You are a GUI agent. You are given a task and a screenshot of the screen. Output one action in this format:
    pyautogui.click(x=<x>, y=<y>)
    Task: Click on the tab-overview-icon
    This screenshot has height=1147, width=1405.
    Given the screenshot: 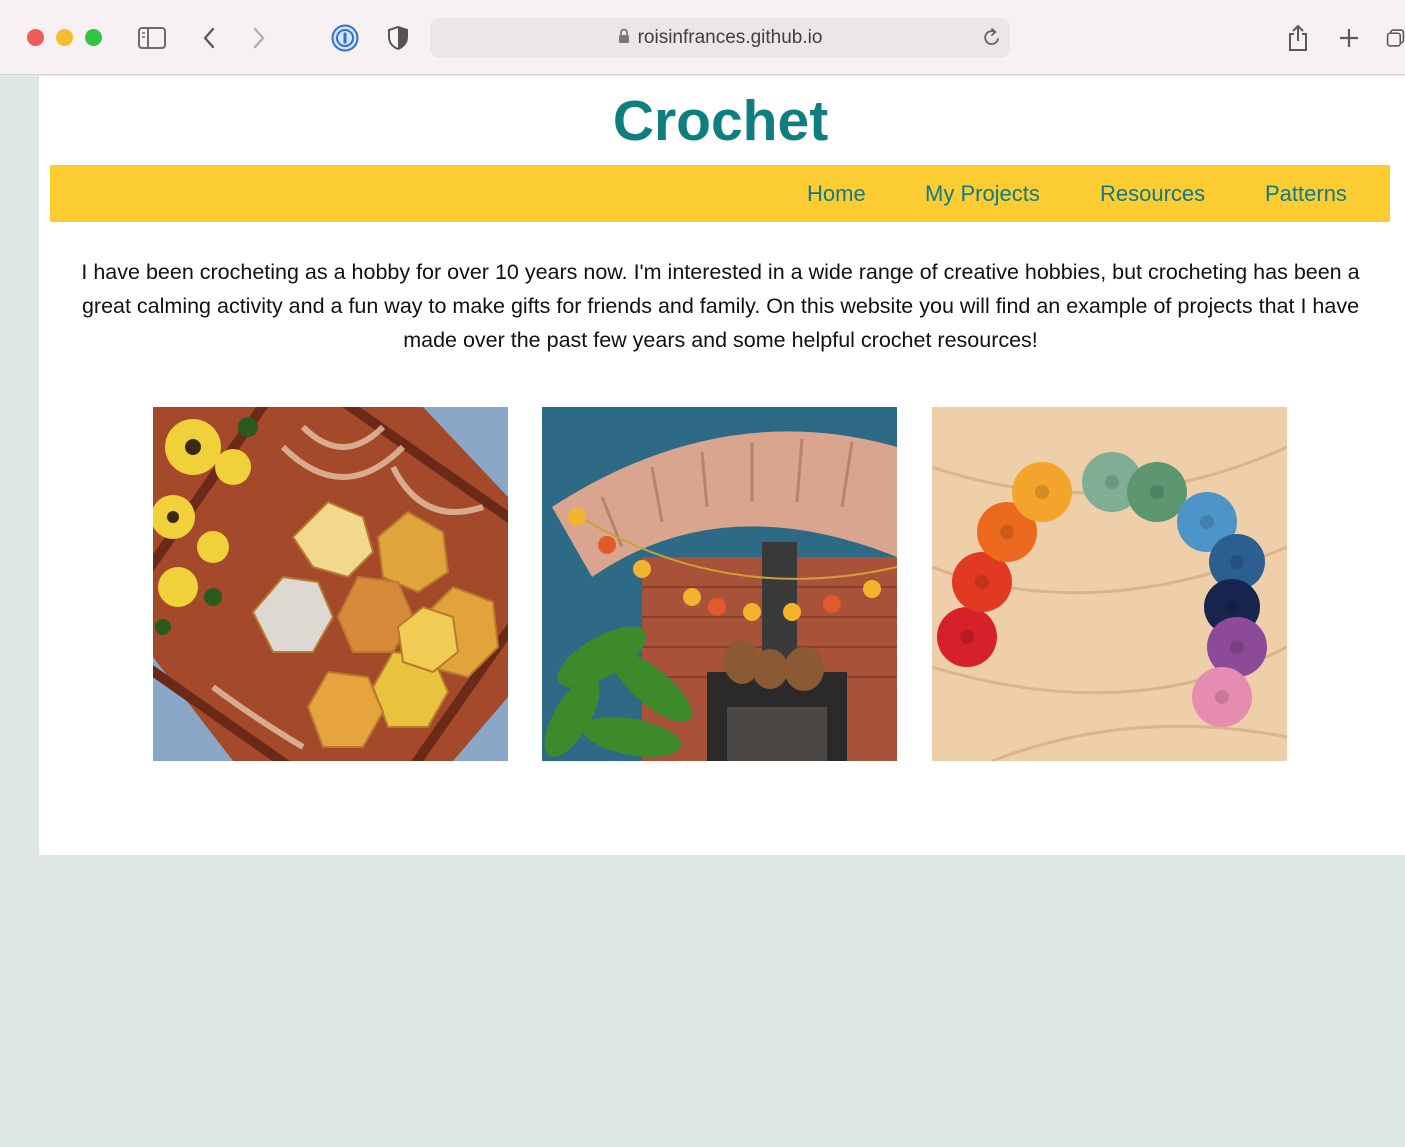 What is the action you would take?
    pyautogui.click(x=1395, y=38)
    